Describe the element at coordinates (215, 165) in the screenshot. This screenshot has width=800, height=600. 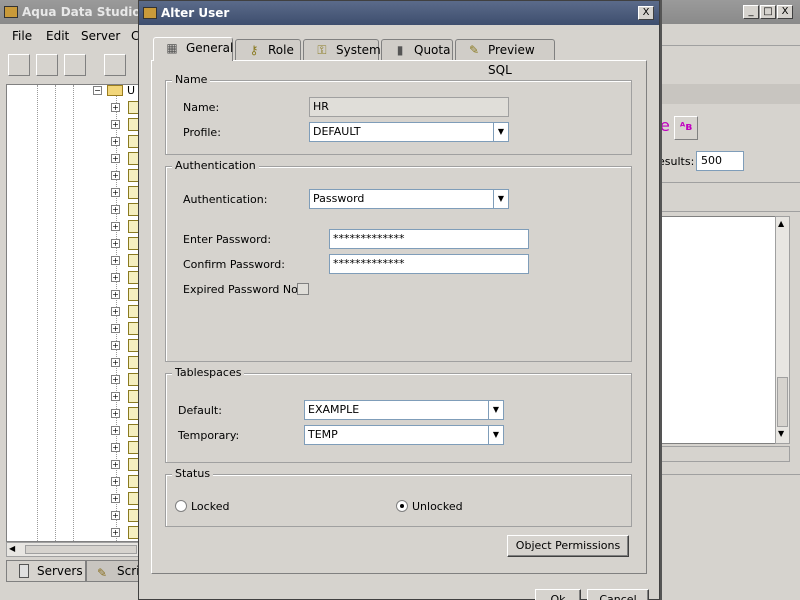
I see `authentication-group-legend: Authentication` at that location.